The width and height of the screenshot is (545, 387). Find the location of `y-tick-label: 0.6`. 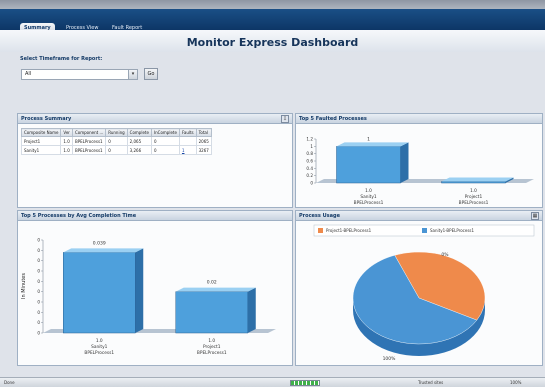

y-tick-label: 0.6 is located at coordinates (309, 161).